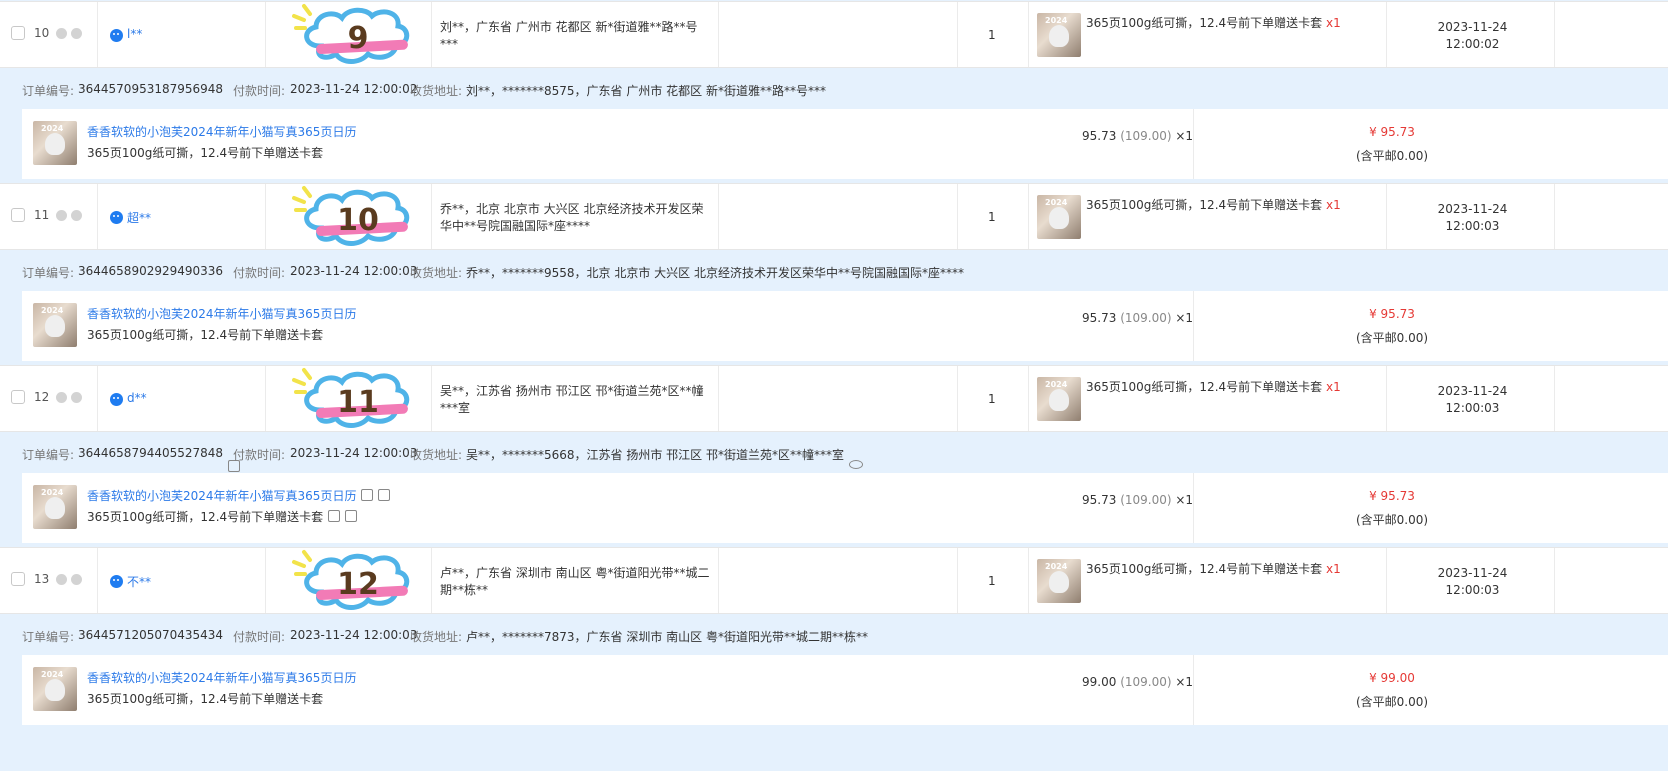  What do you see at coordinates (575, 581) in the screenshot?
I see `address-text: 卢**，广东省 深圳市 南山区 粤*街道阳光带**城二期**栋**` at bounding box center [575, 581].